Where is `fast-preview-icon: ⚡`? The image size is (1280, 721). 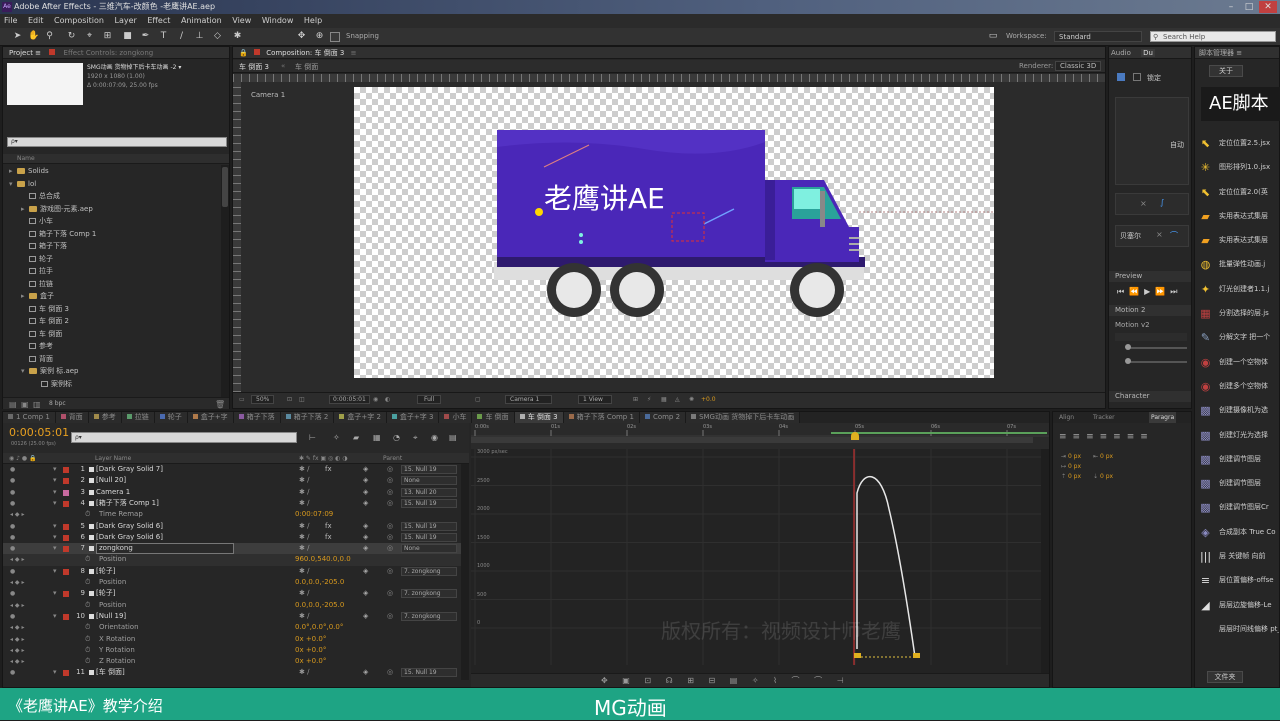
fast-preview-icon: ⚡ is located at coordinates (649, 399).